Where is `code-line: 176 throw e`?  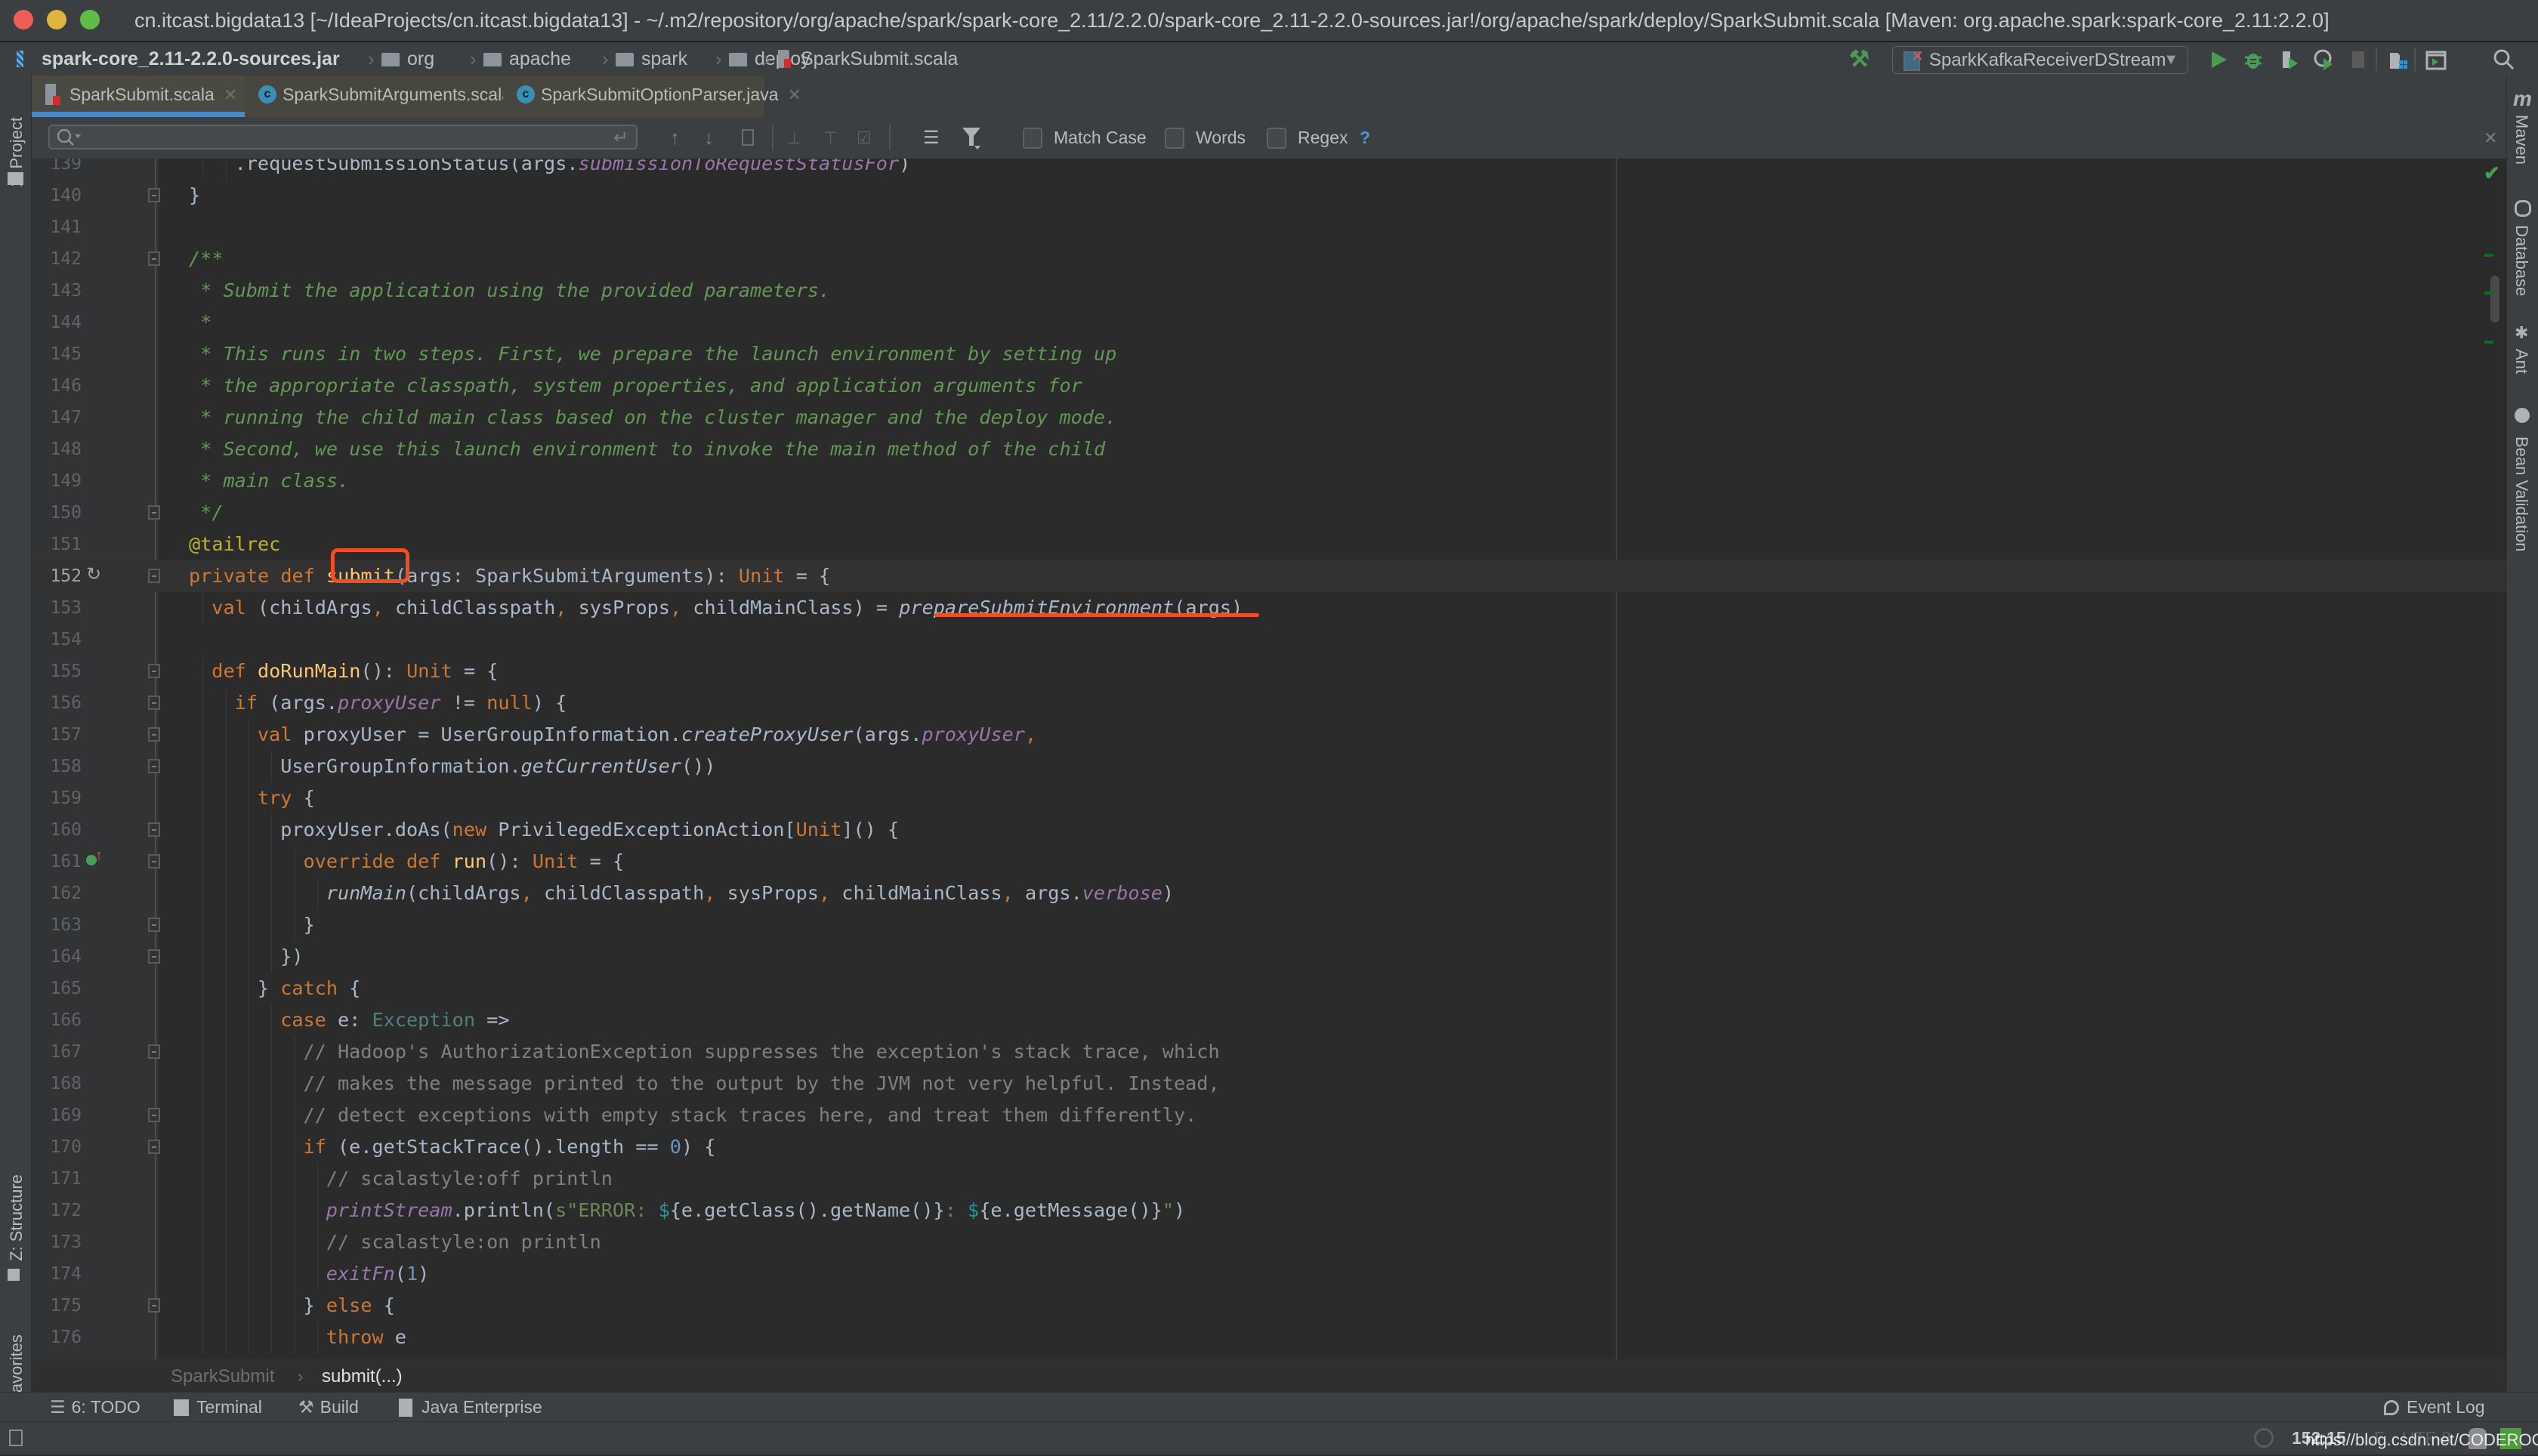 code-line: 176 throw e is located at coordinates (1269, 1337).